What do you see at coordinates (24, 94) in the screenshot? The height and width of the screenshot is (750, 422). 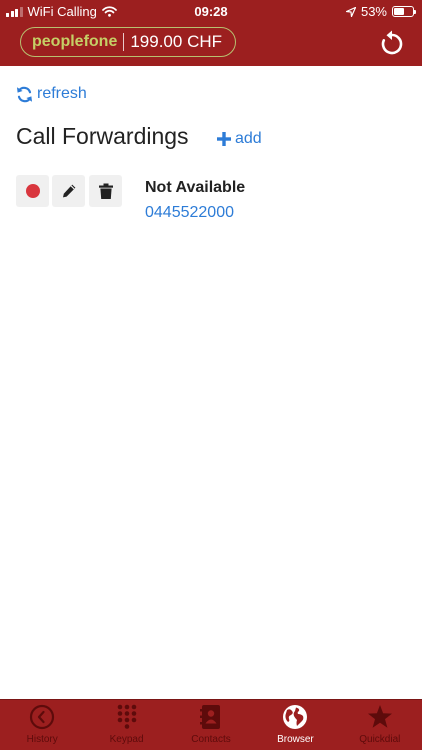 I see `refresh-icon` at bounding box center [24, 94].